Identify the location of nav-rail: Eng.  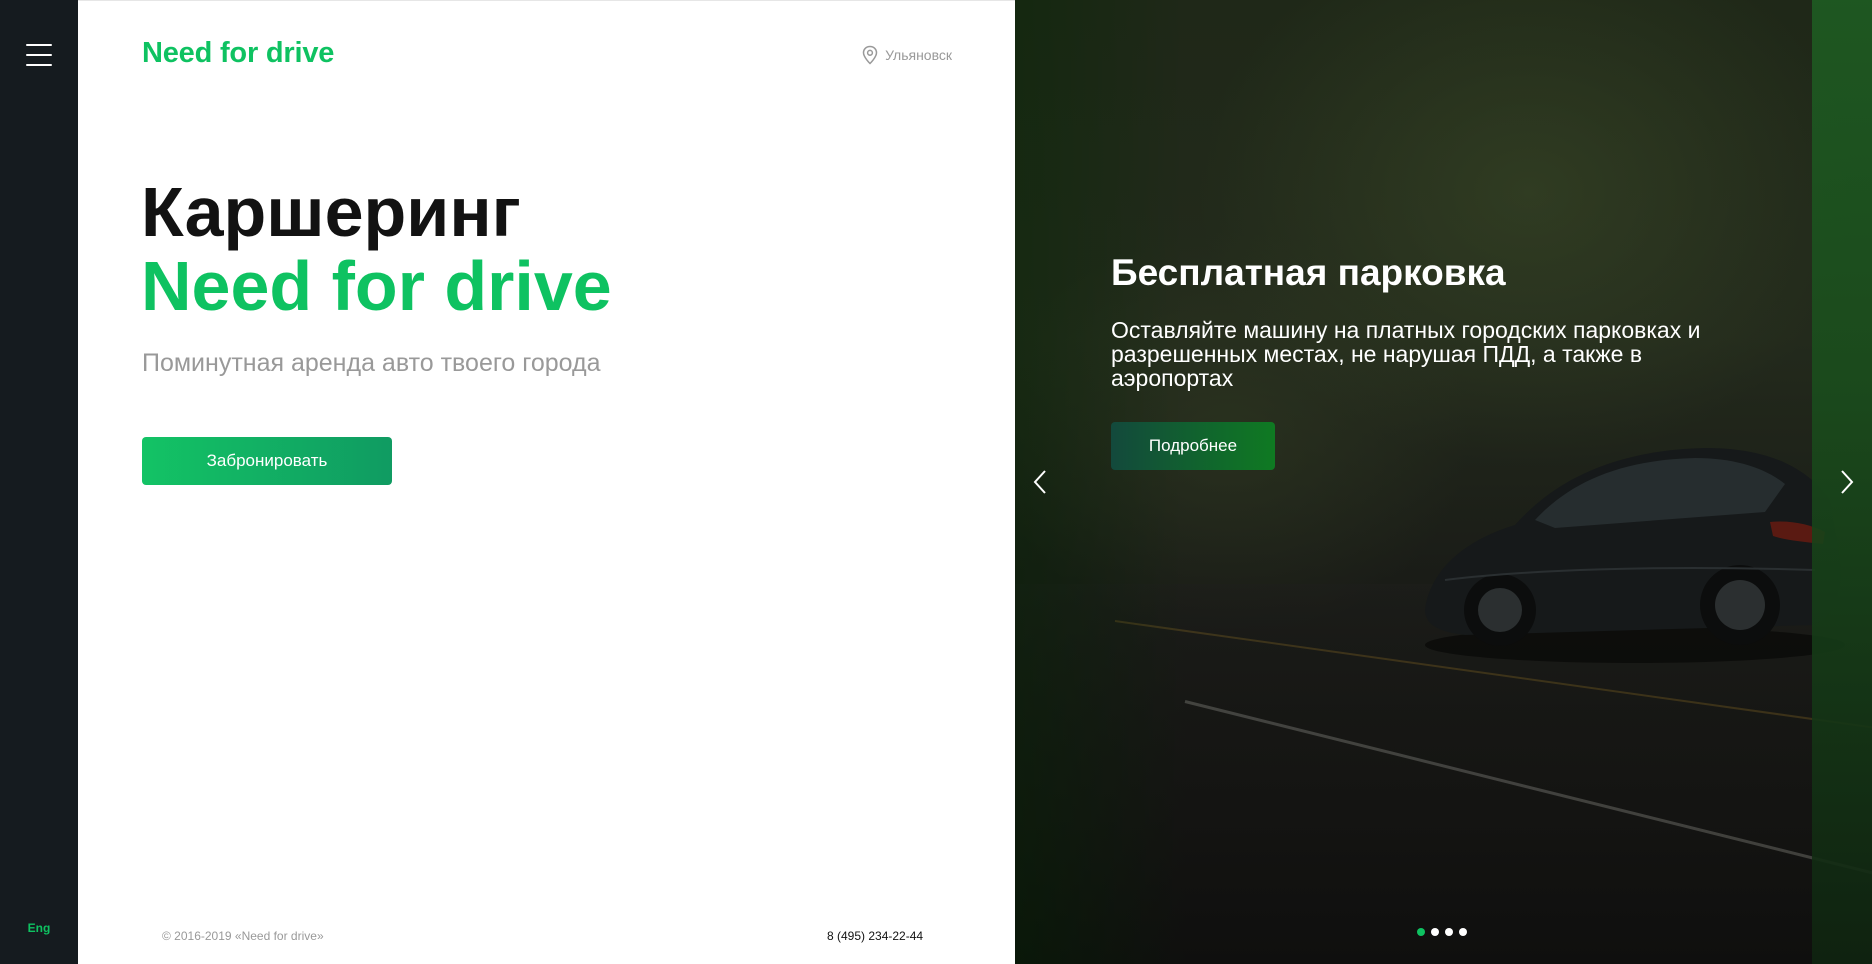
(39, 482).